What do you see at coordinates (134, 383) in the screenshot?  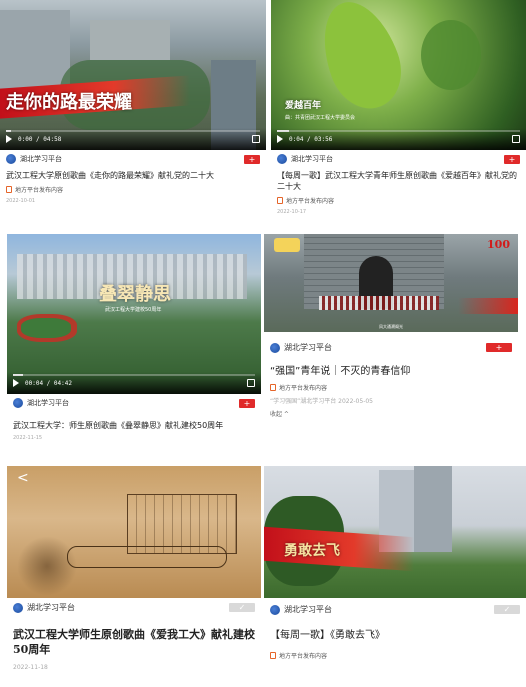 I see `video-controls: 00:04 / 04:42` at bounding box center [134, 383].